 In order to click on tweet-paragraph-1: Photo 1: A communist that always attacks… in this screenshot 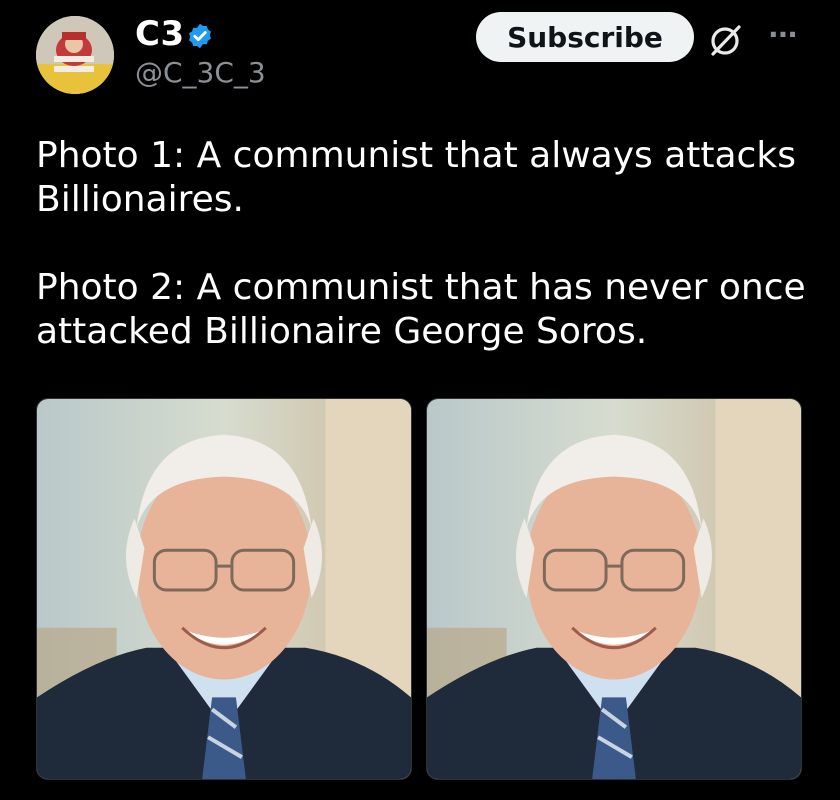, I will do `click(416, 177)`.